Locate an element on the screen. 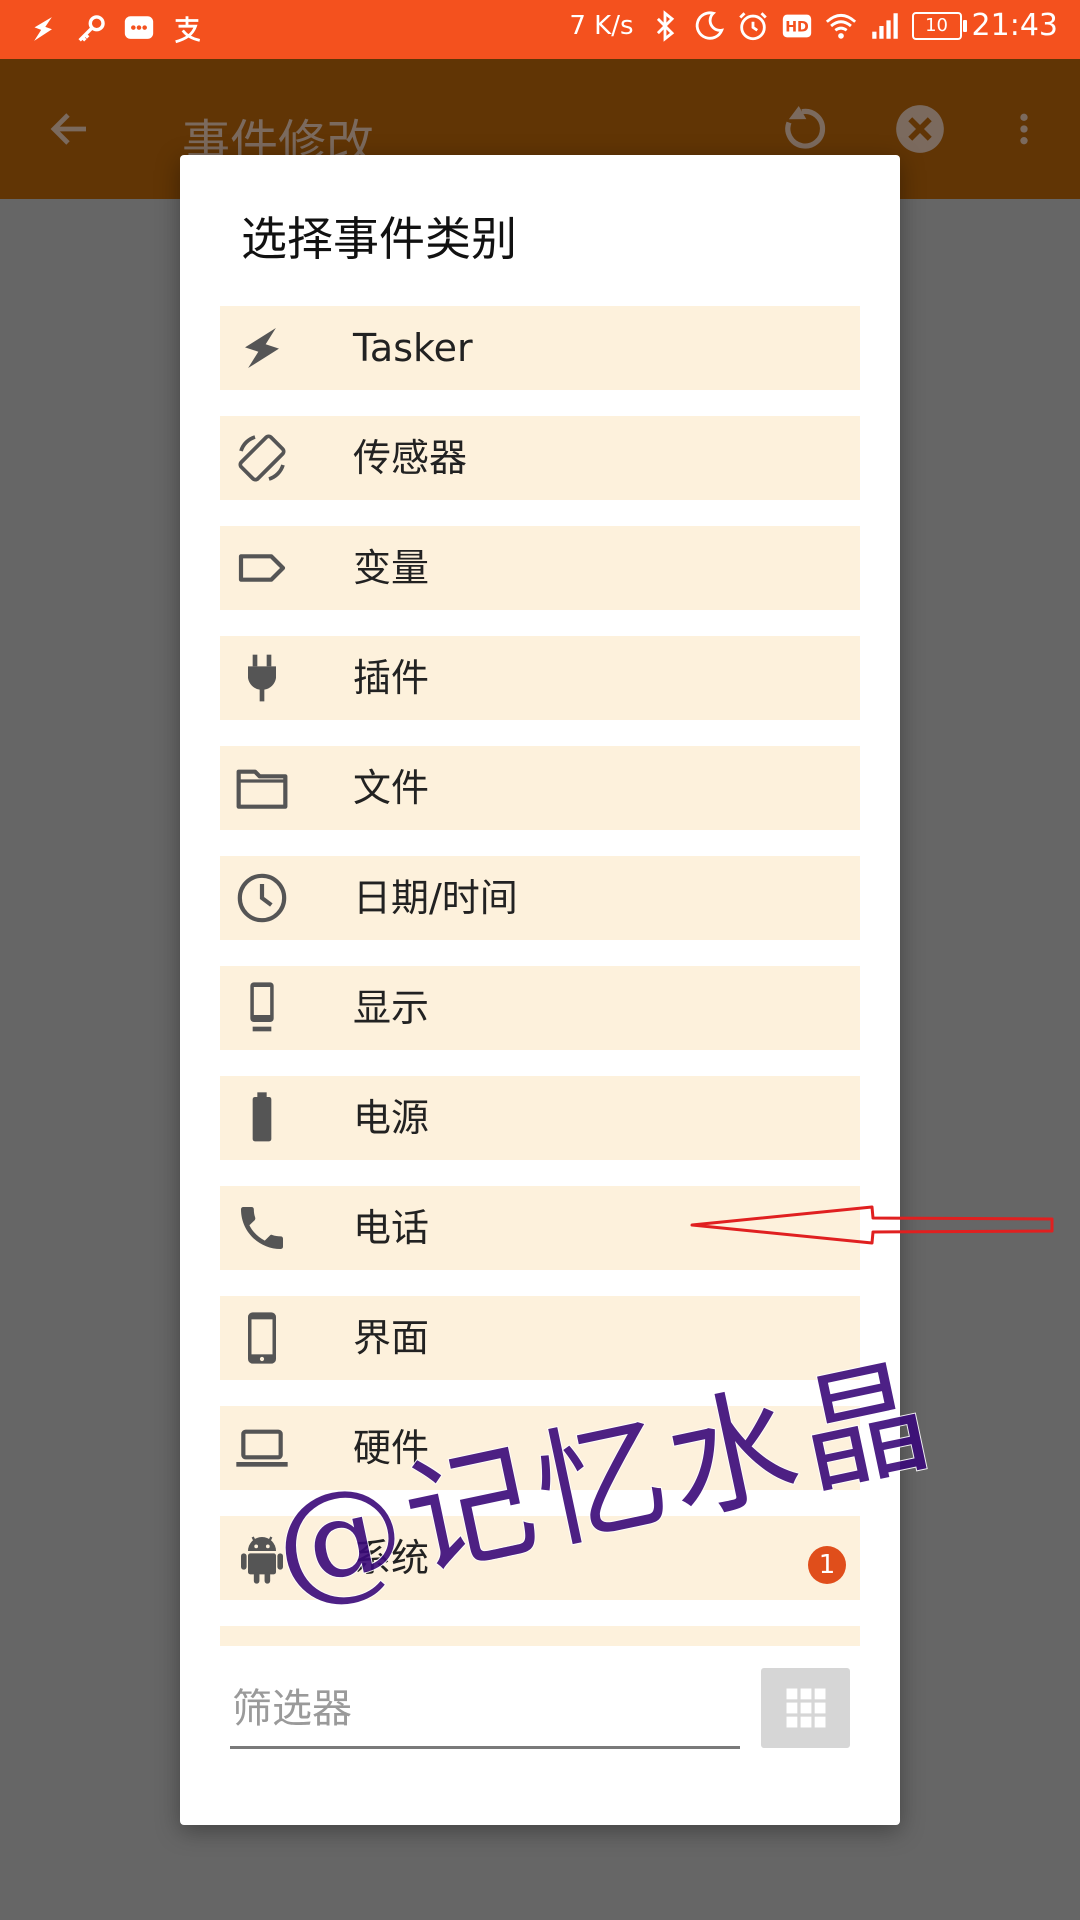 The width and height of the screenshot is (1080, 1920). chat-bubble-icon is located at coordinates (139, 27).